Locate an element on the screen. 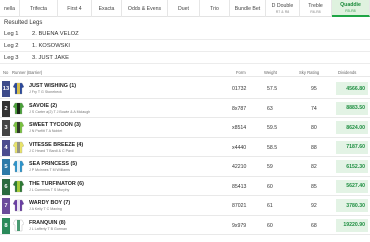  dividend-button: 6152.30 is located at coordinates (352, 166).